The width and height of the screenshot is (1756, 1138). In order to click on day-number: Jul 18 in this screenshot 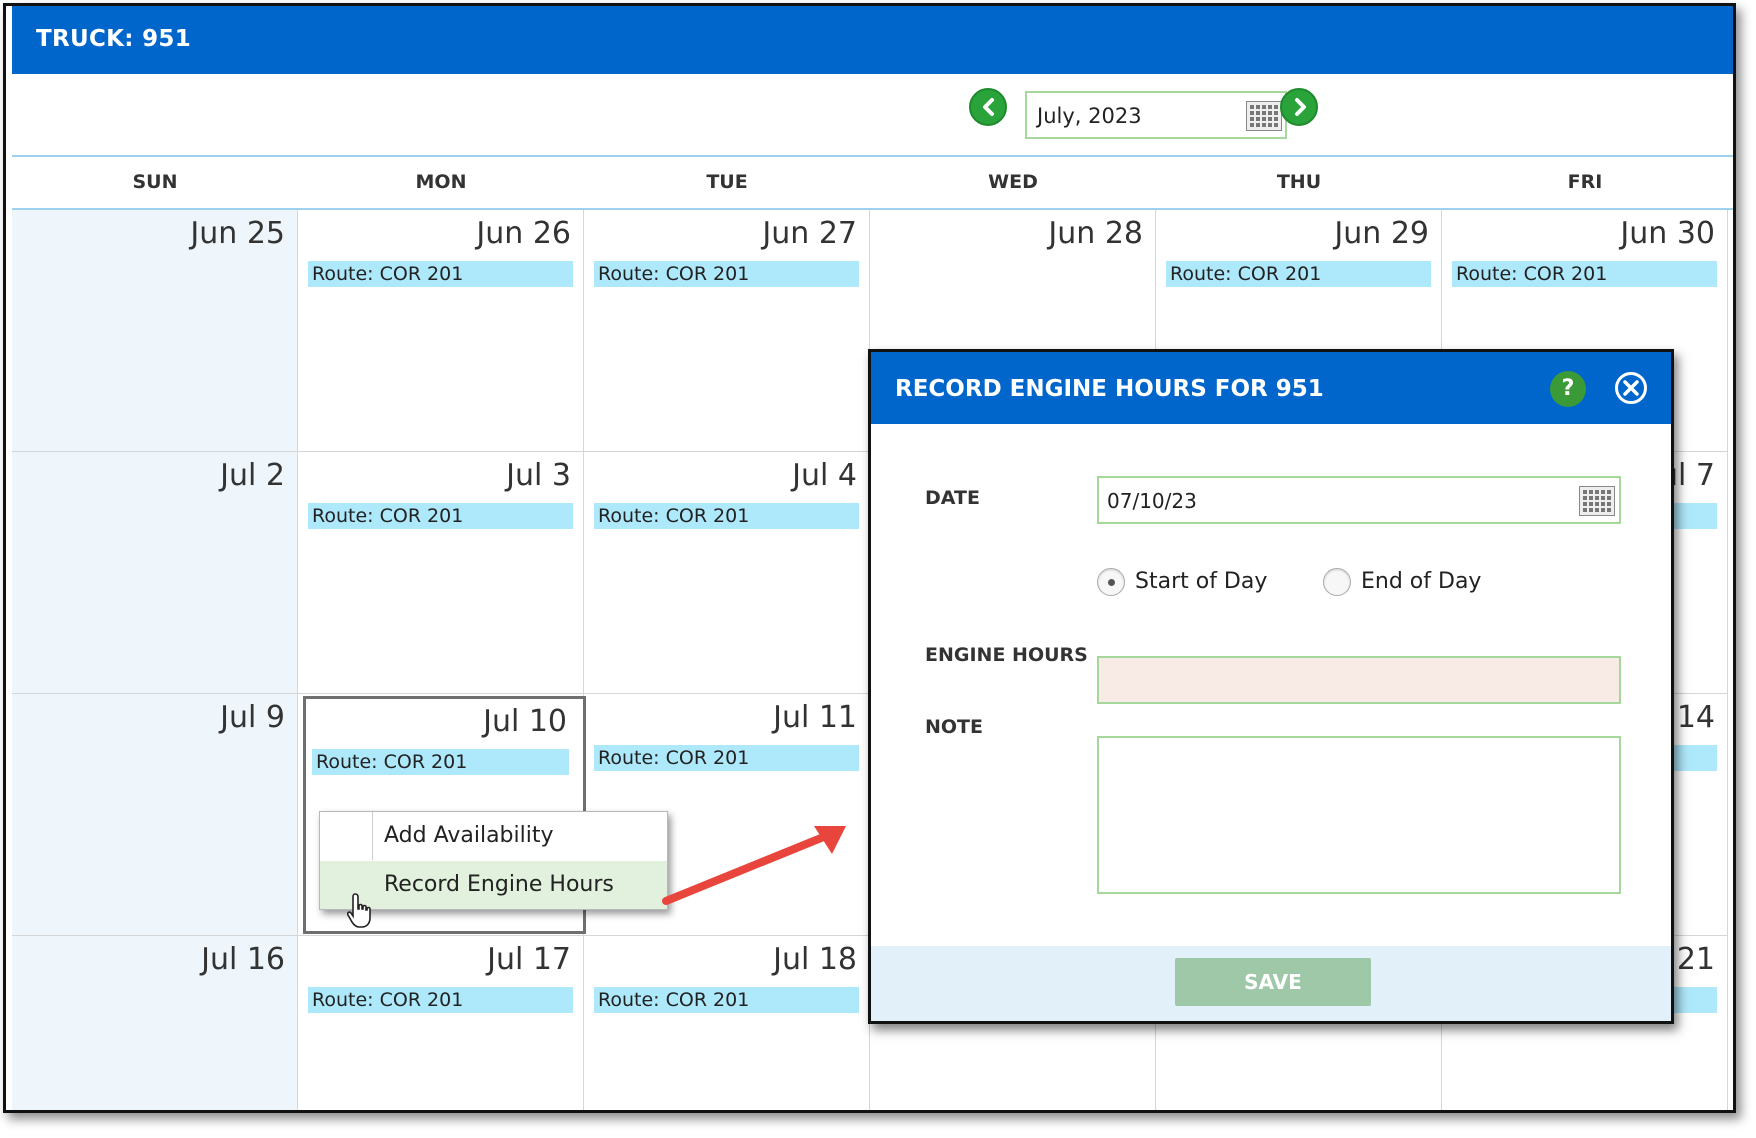, I will do `click(815, 959)`.